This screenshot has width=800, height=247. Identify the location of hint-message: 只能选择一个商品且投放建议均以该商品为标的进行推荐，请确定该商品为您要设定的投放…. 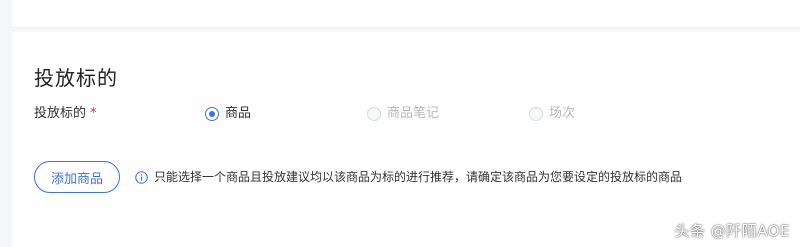
(408, 177).